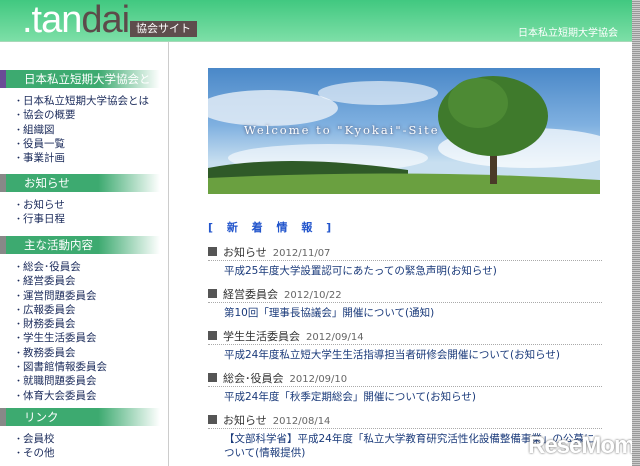 Image resolution: width=640 pixels, height=466 pixels. I want to click on sidebar-link: 運営問題委員会, so click(62, 297).